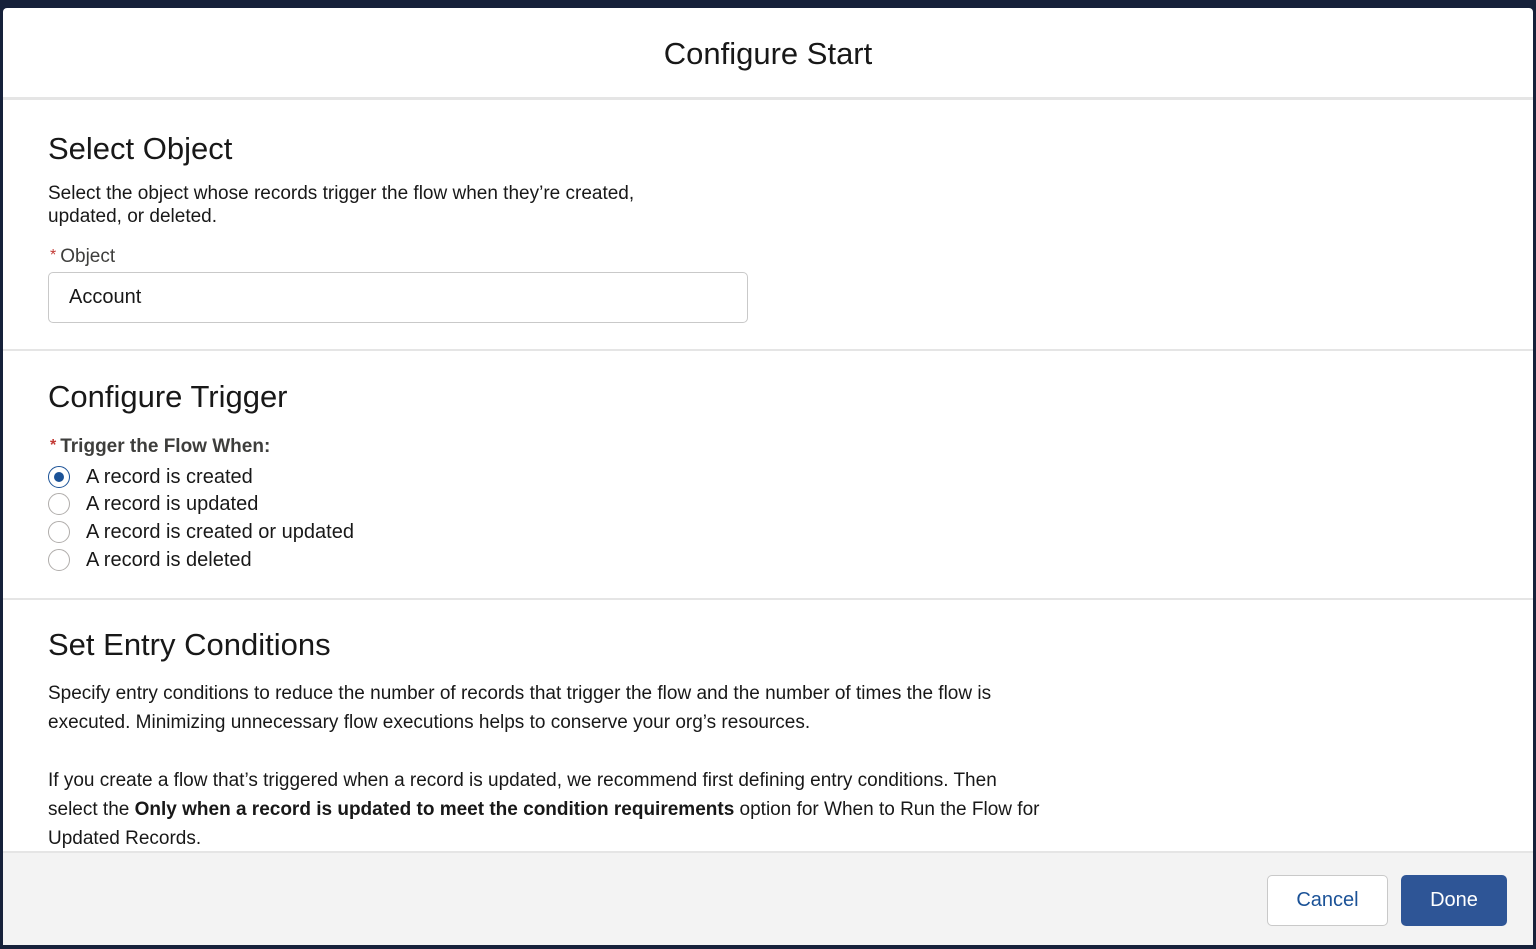 The image size is (1536, 949). I want to click on entry-conditions-p2-line2-prefix: select the, so click(91, 809).